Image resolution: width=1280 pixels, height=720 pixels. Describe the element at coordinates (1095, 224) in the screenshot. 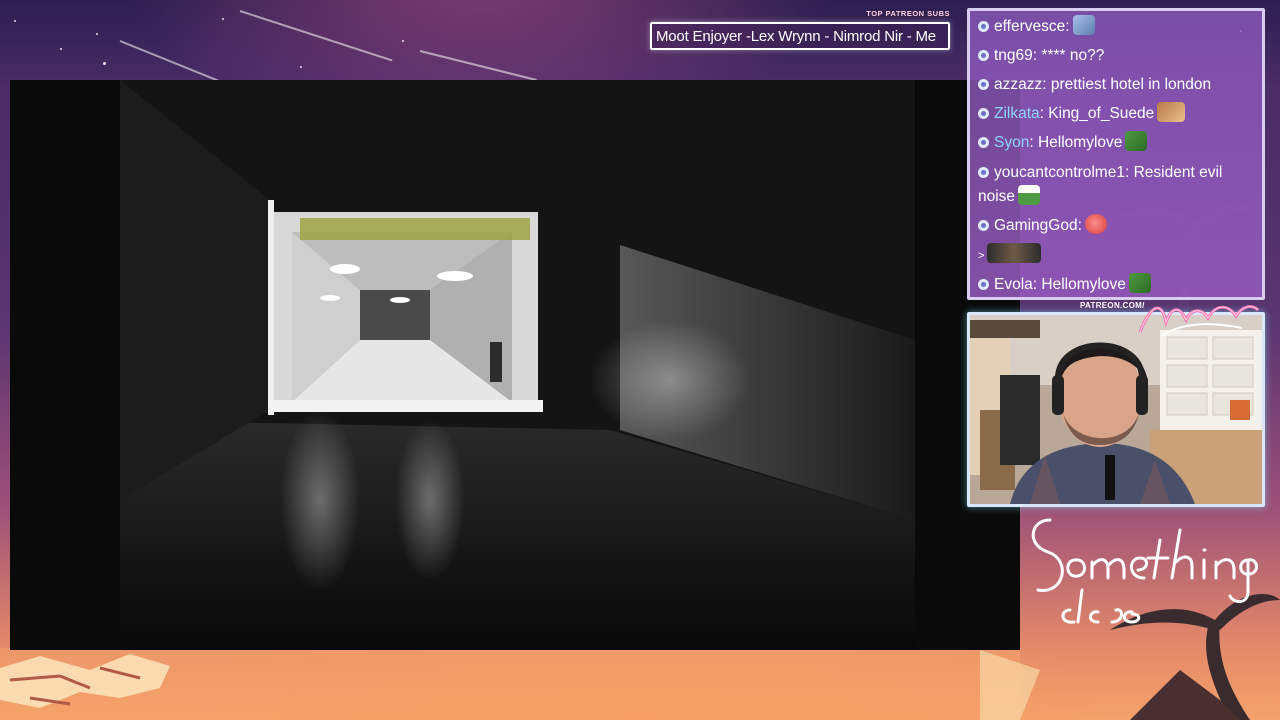

I see `blob-emote-icon` at that location.